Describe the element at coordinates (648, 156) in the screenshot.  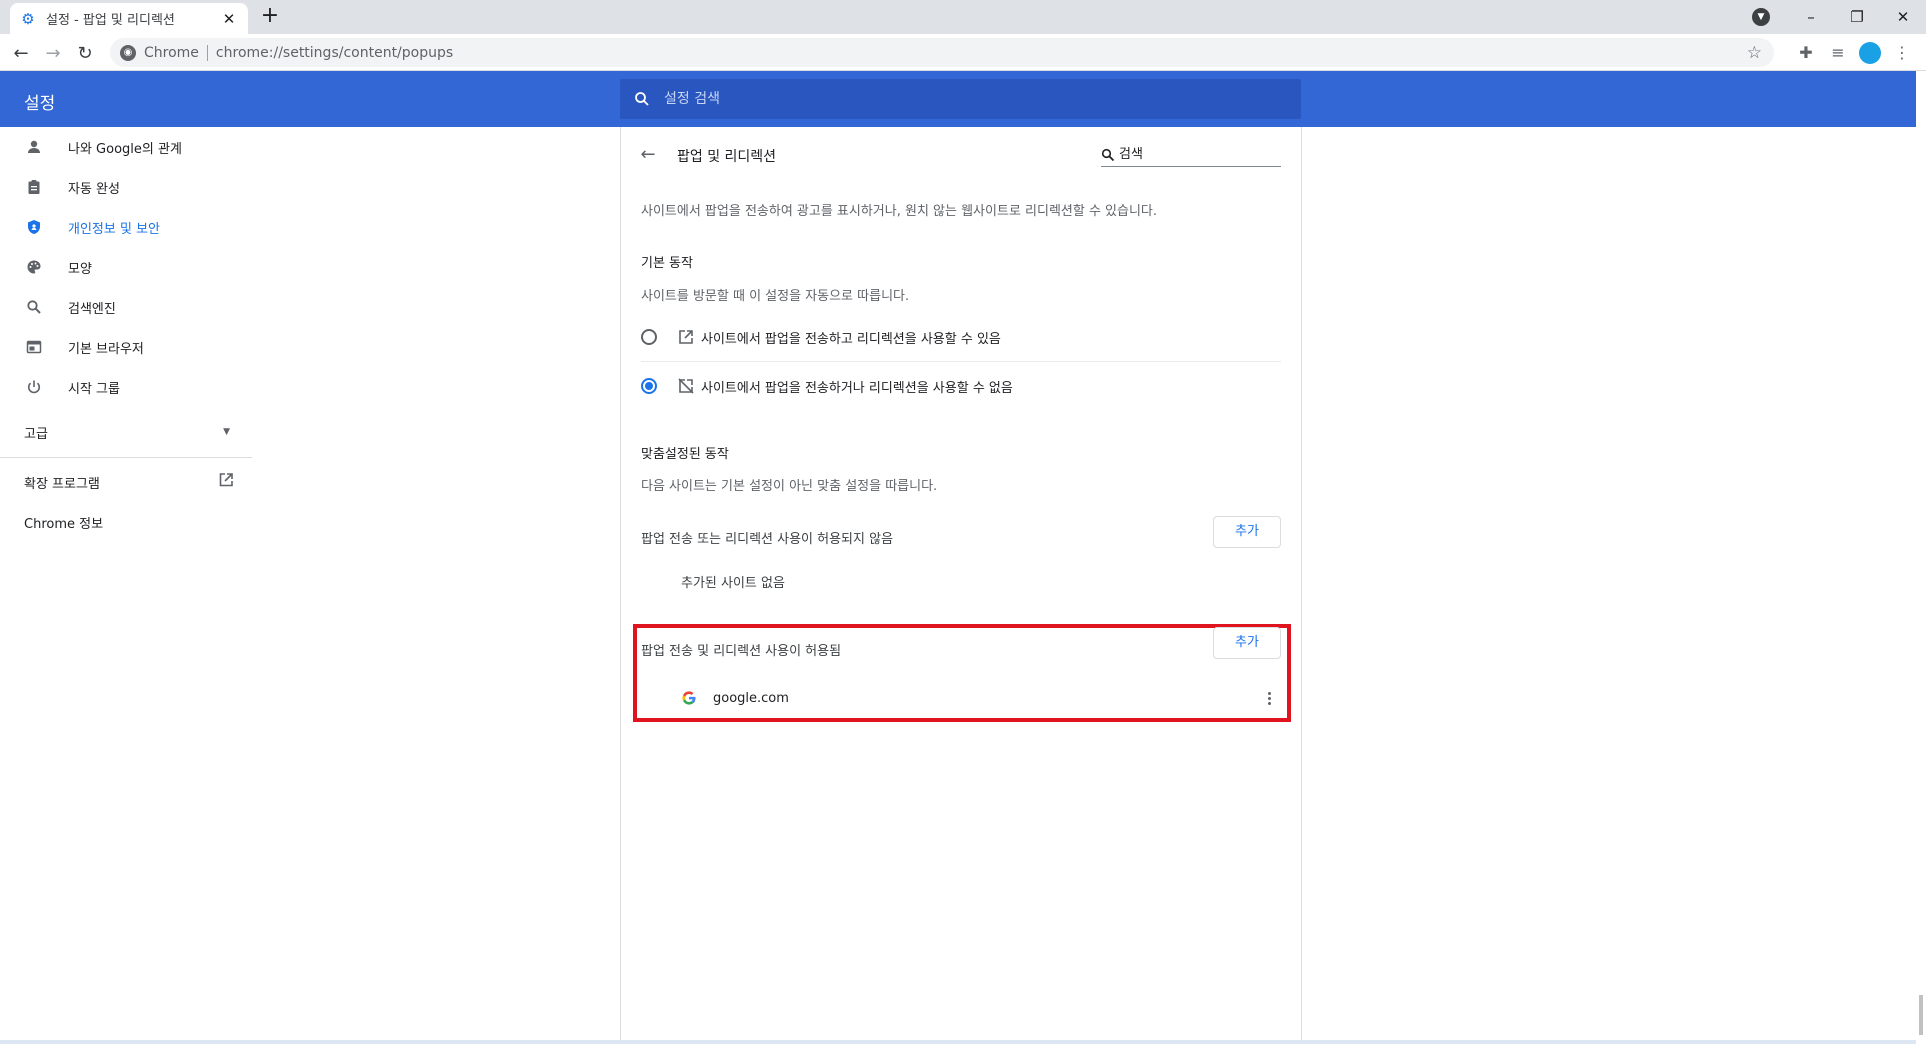
I see `back-arrow-icon: ←` at that location.